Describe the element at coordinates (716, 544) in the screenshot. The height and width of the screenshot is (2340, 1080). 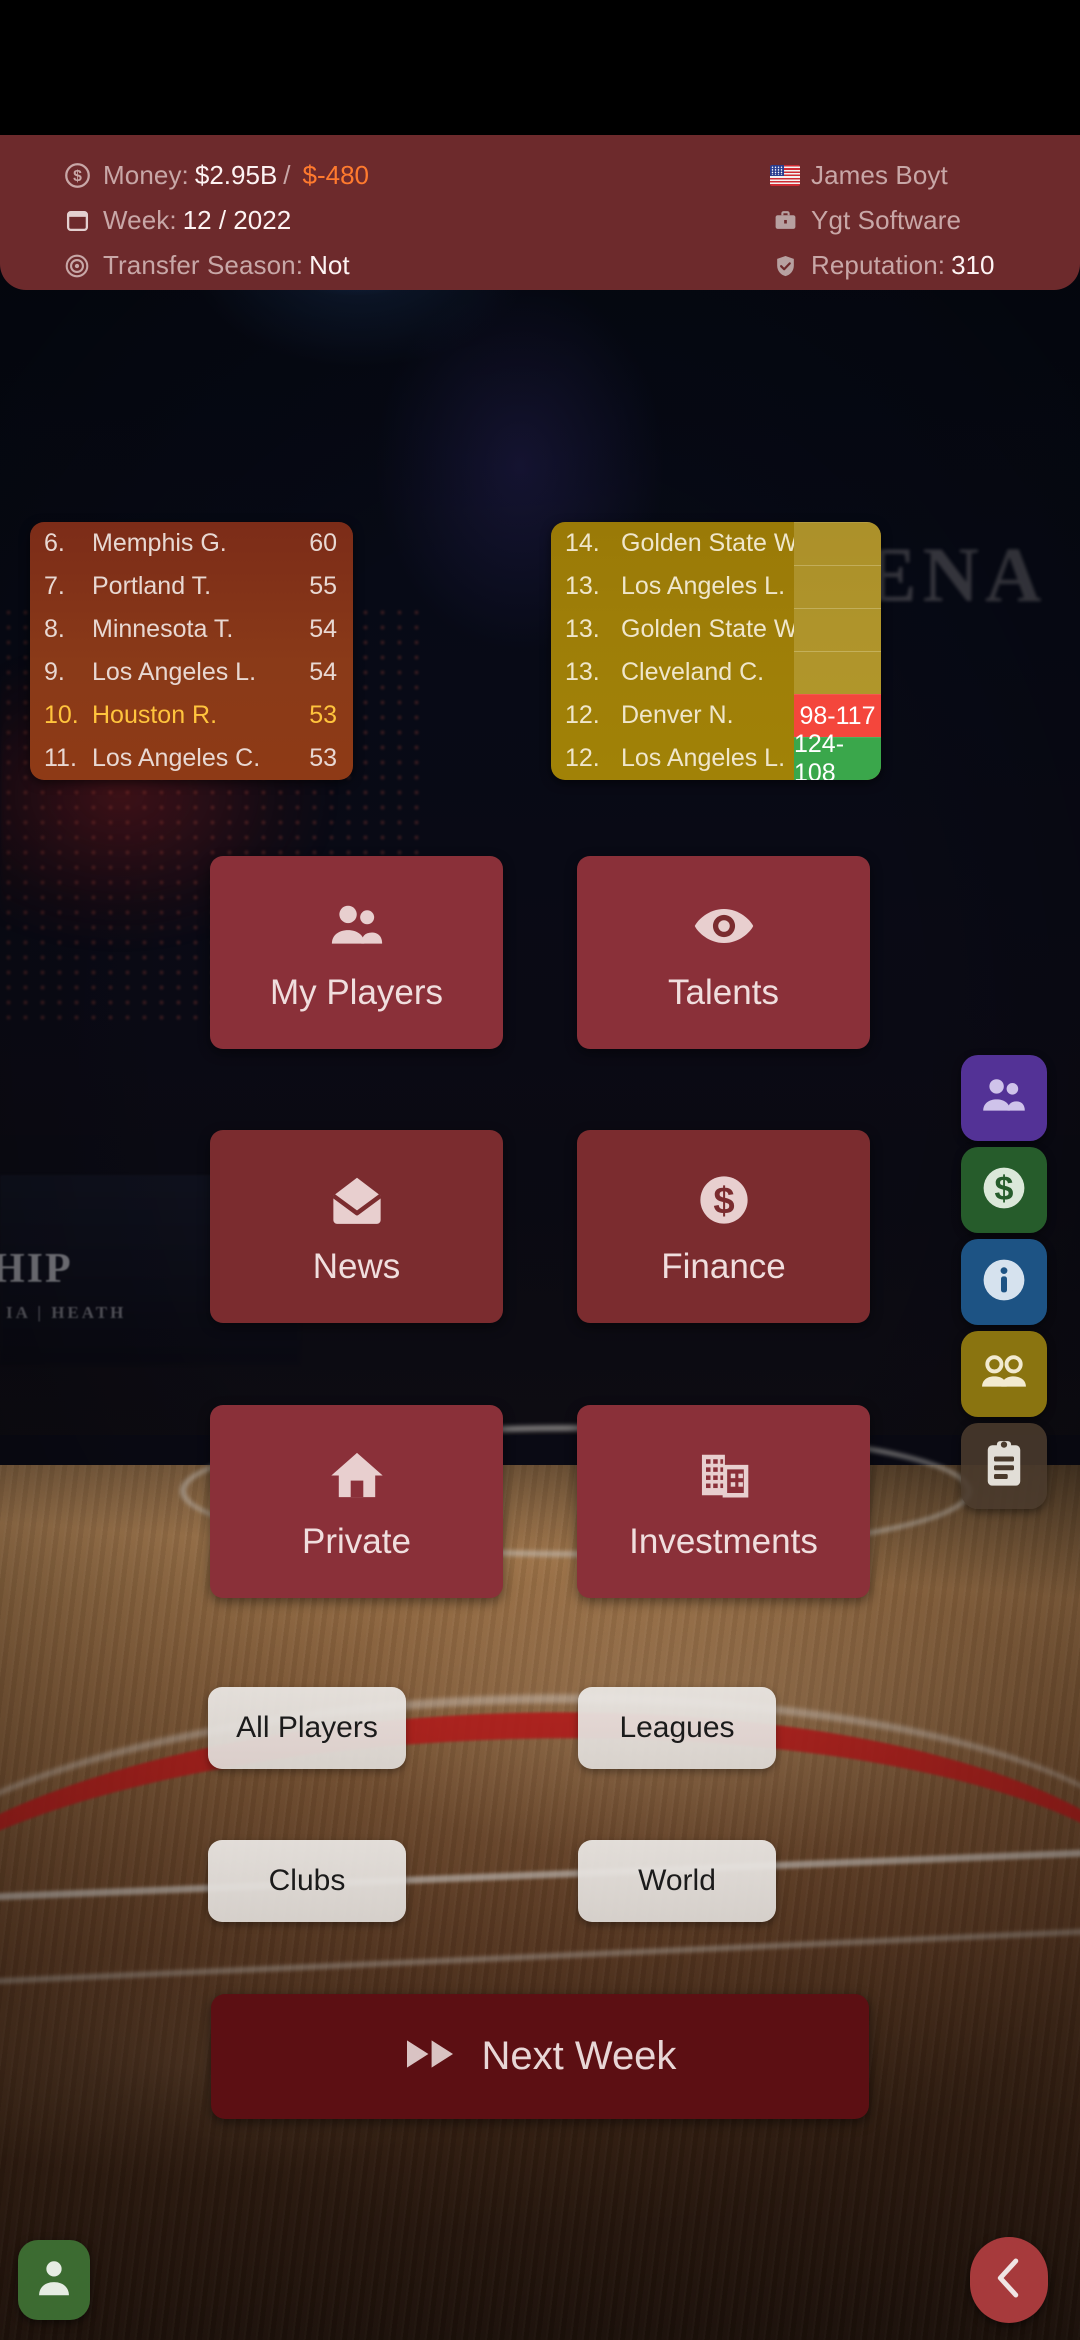
I see `table-row: 14. Golden State W.` at that location.